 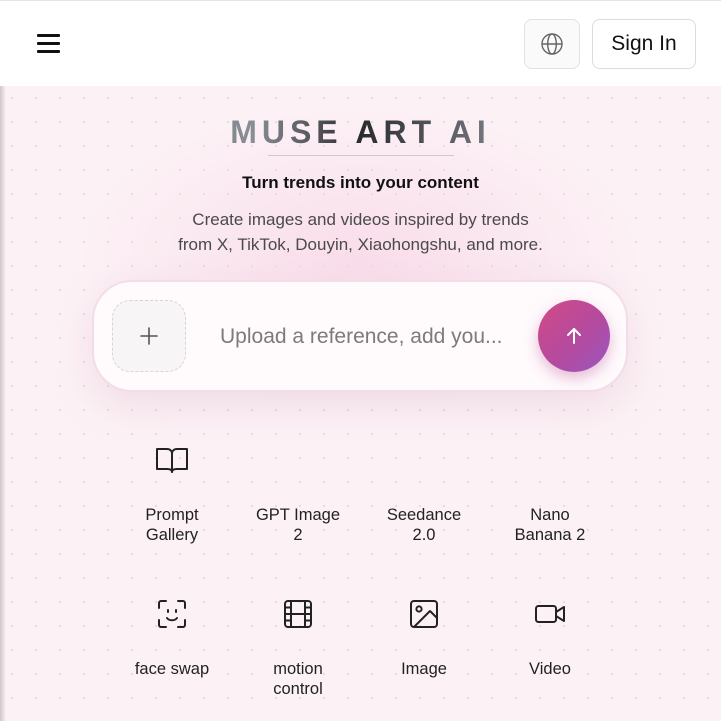 I want to click on tool-label-line2: 2.0, so click(x=424, y=534).